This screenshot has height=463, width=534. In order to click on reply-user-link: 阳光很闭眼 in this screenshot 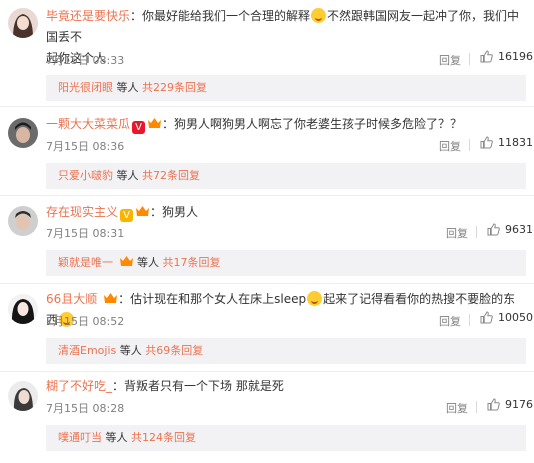, I will do `click(85, 87)`.